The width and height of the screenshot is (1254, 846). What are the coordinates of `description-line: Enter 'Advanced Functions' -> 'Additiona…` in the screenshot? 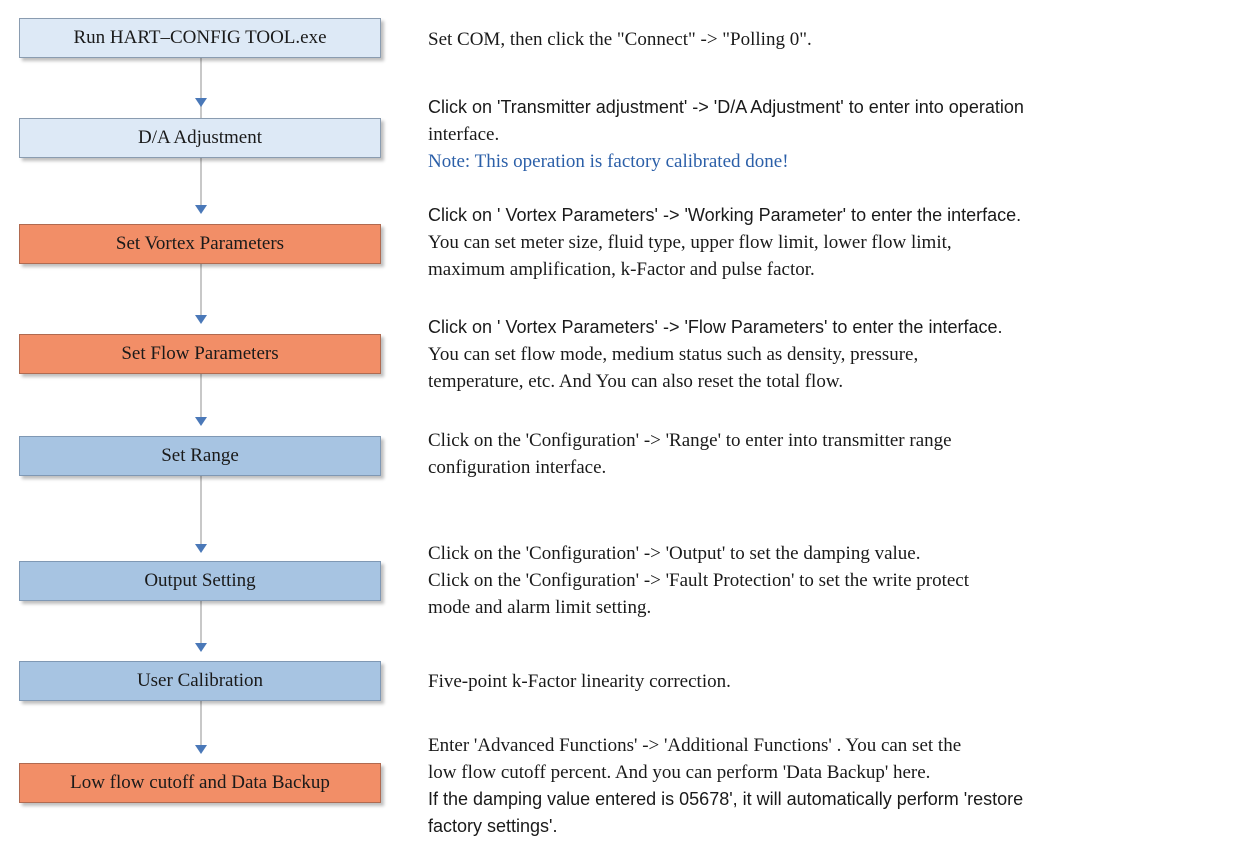 It's located at (695, 745).